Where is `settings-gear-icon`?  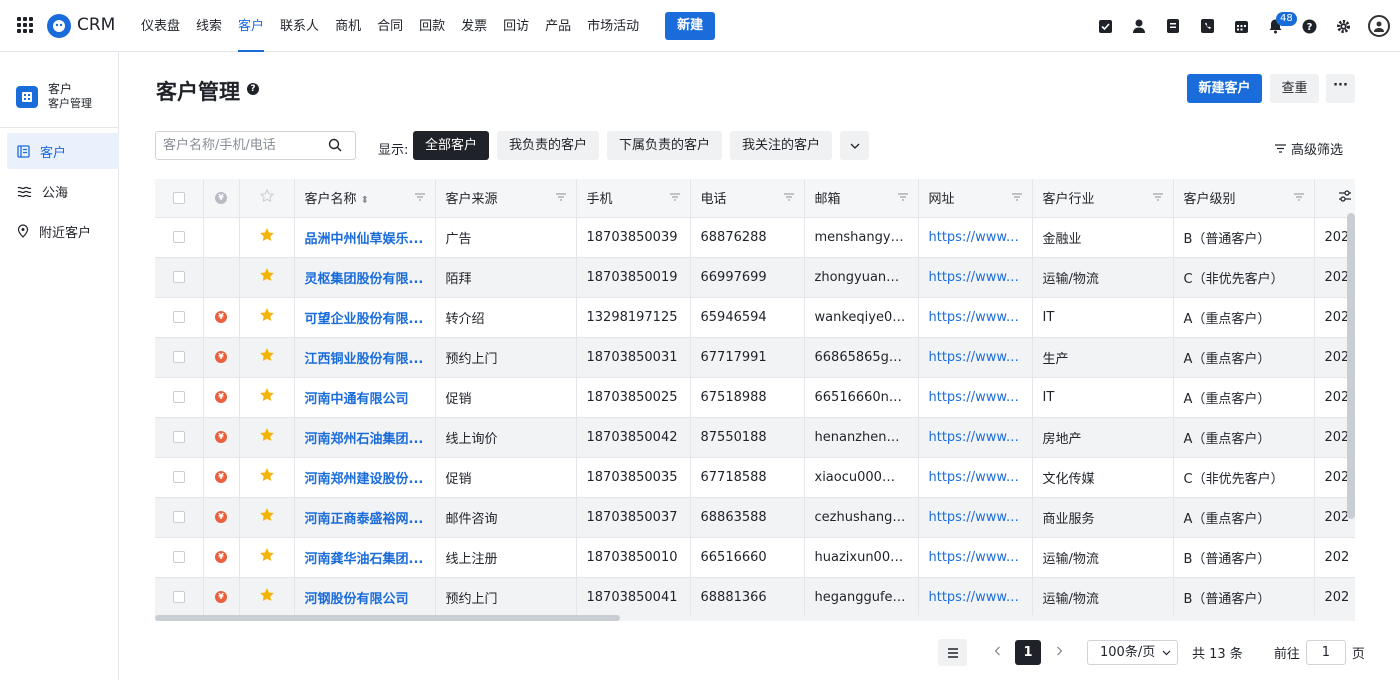
settings-gear-icon is located at coordinates (1343, 26).